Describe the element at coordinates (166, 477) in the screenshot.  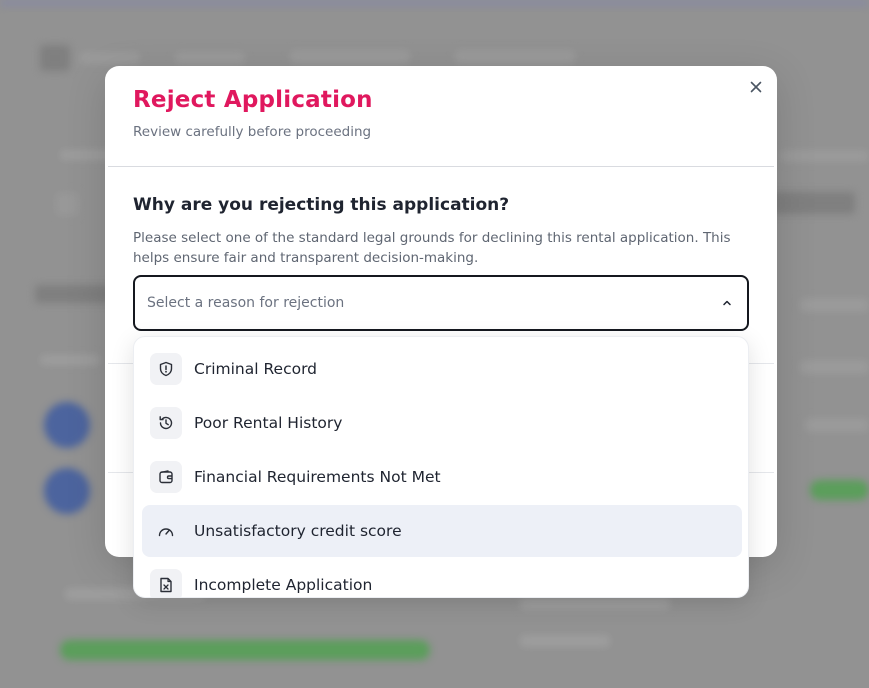
I see `wallet-icon` at that location.